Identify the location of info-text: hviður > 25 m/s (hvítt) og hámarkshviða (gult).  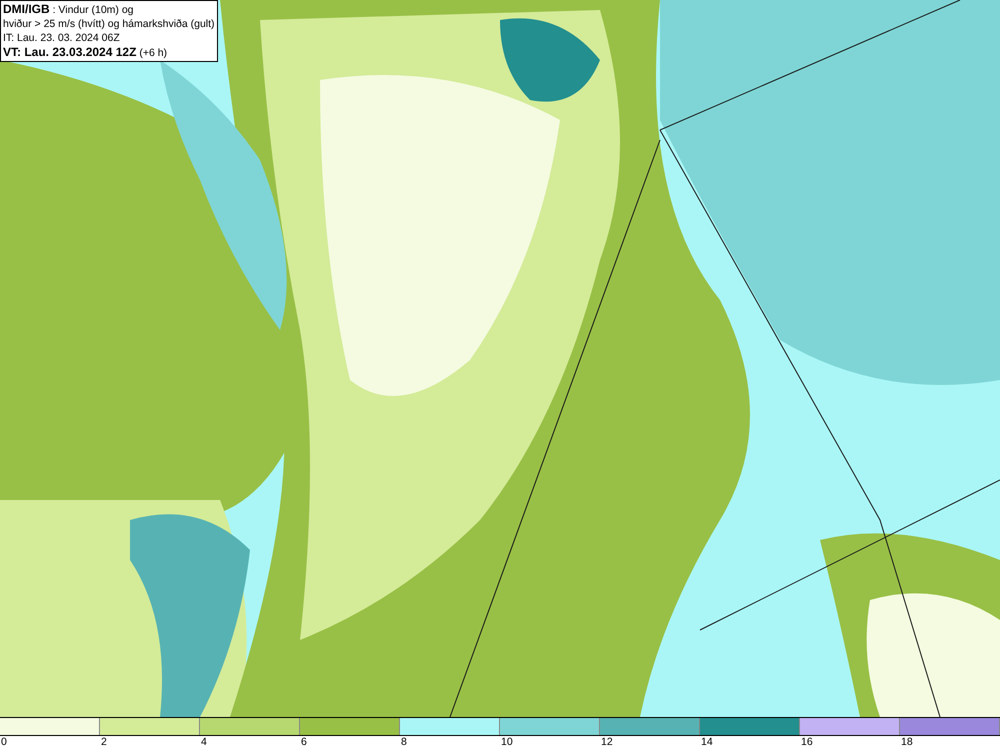
(109, 24).